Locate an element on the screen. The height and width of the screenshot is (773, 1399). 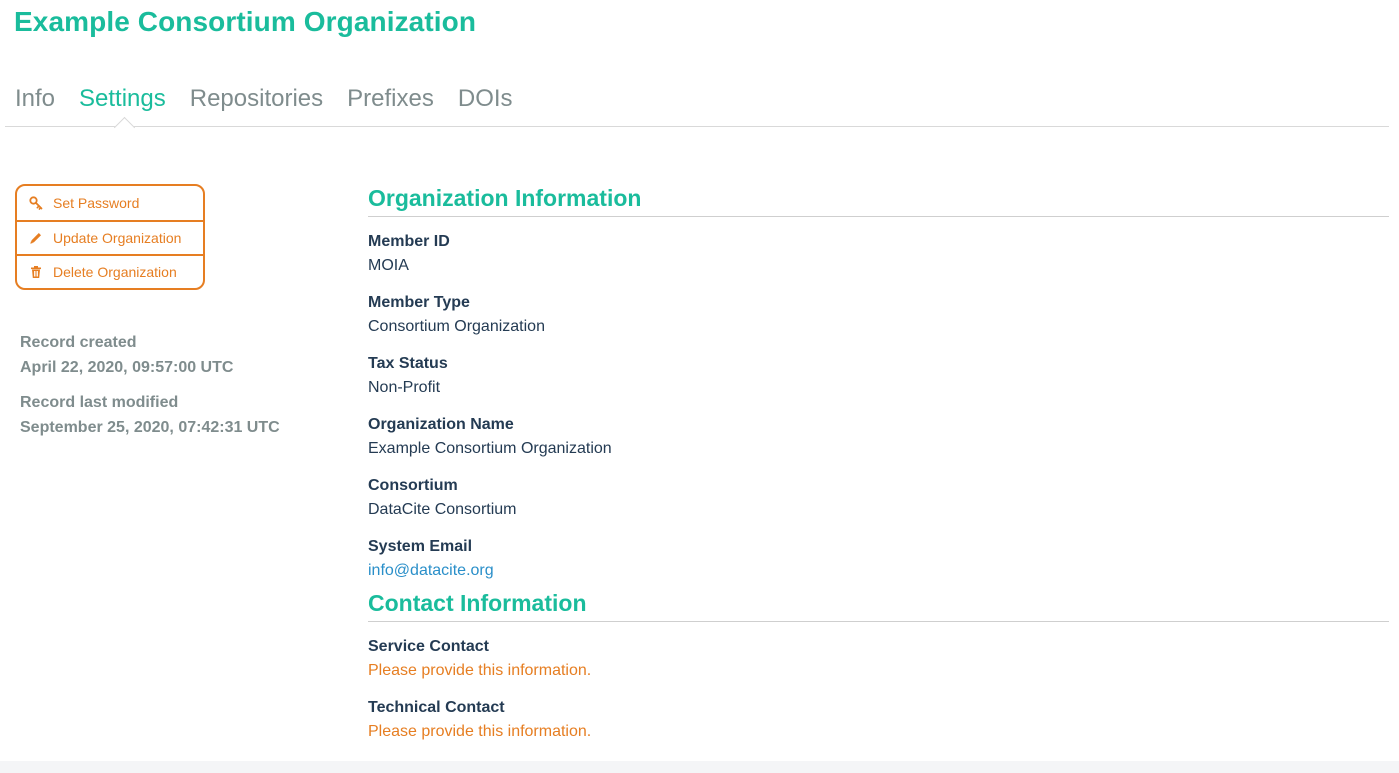
field-value: MOIA is located at coordinates (388, 265).